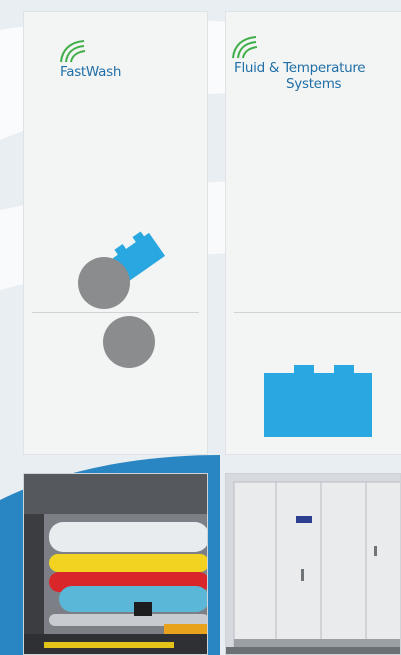 This screenshot has height=655, width=401. Describe the element at coordinates (318, 401) in the screenshot. I see `tank-diagram` at that location.